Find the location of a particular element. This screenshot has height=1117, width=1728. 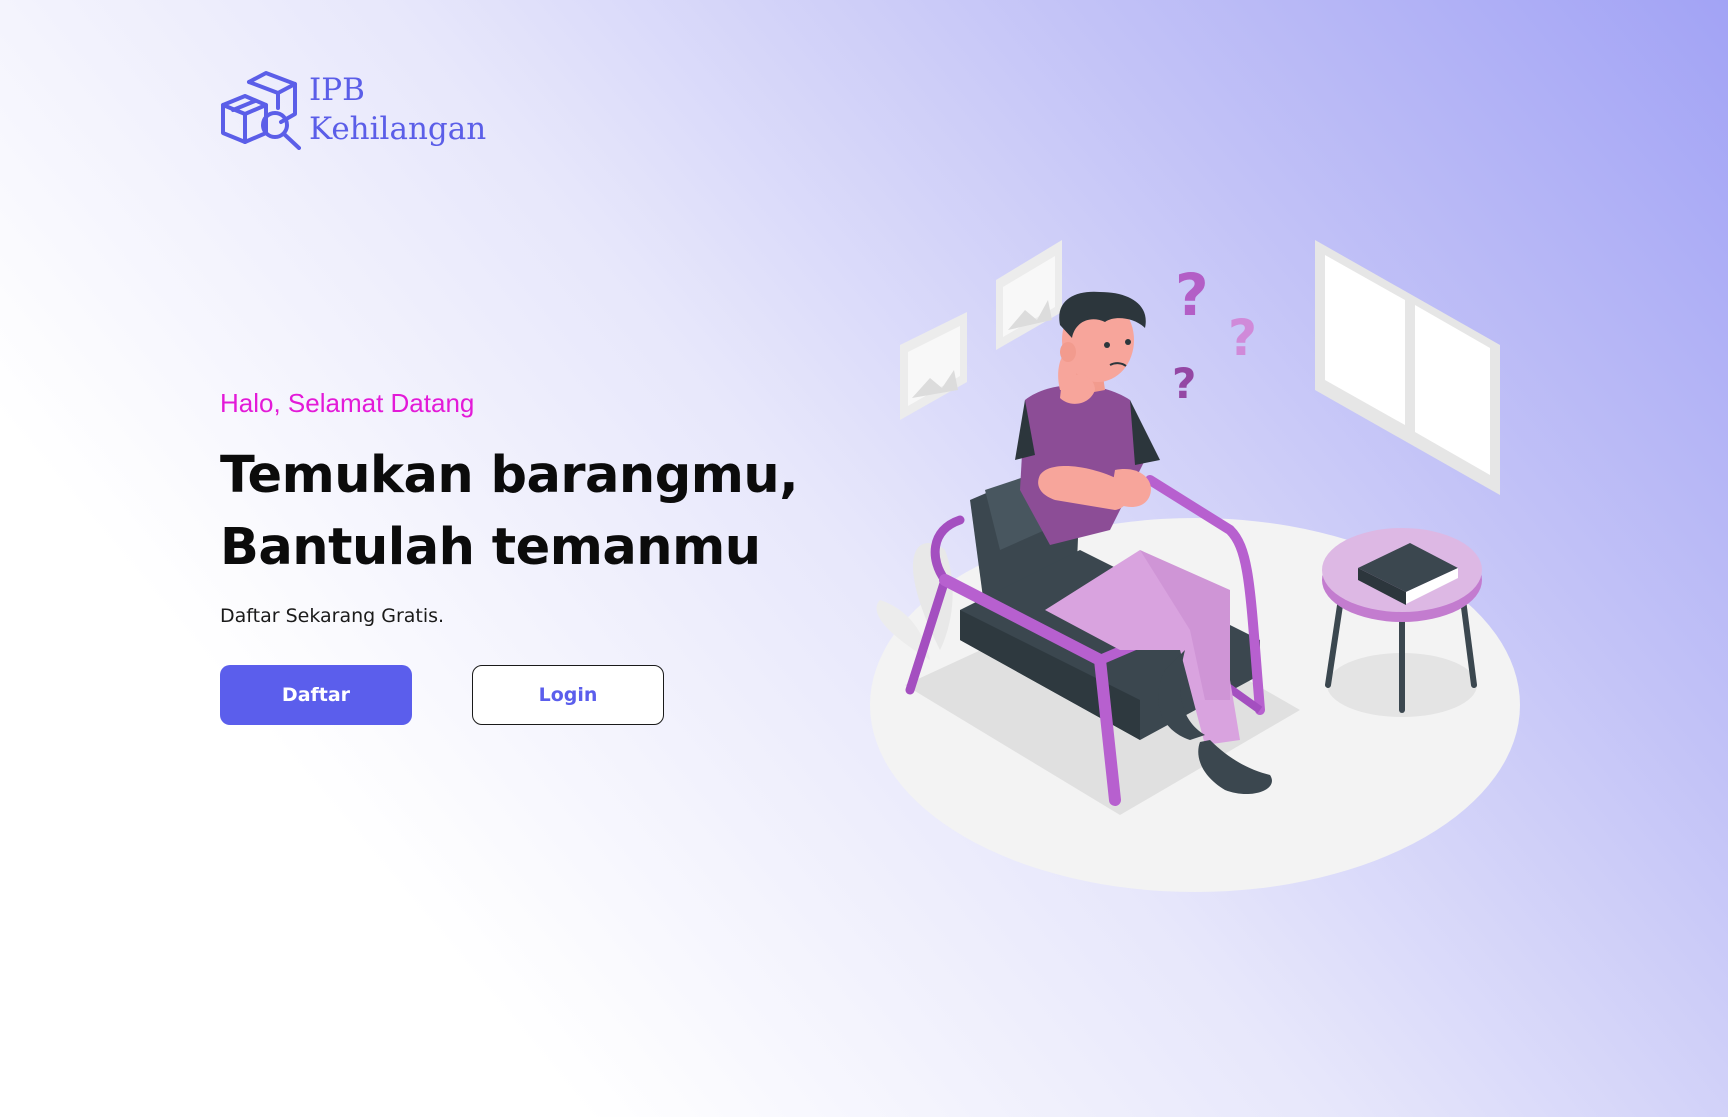

box-search-icon is located at coordinates (261, 110).